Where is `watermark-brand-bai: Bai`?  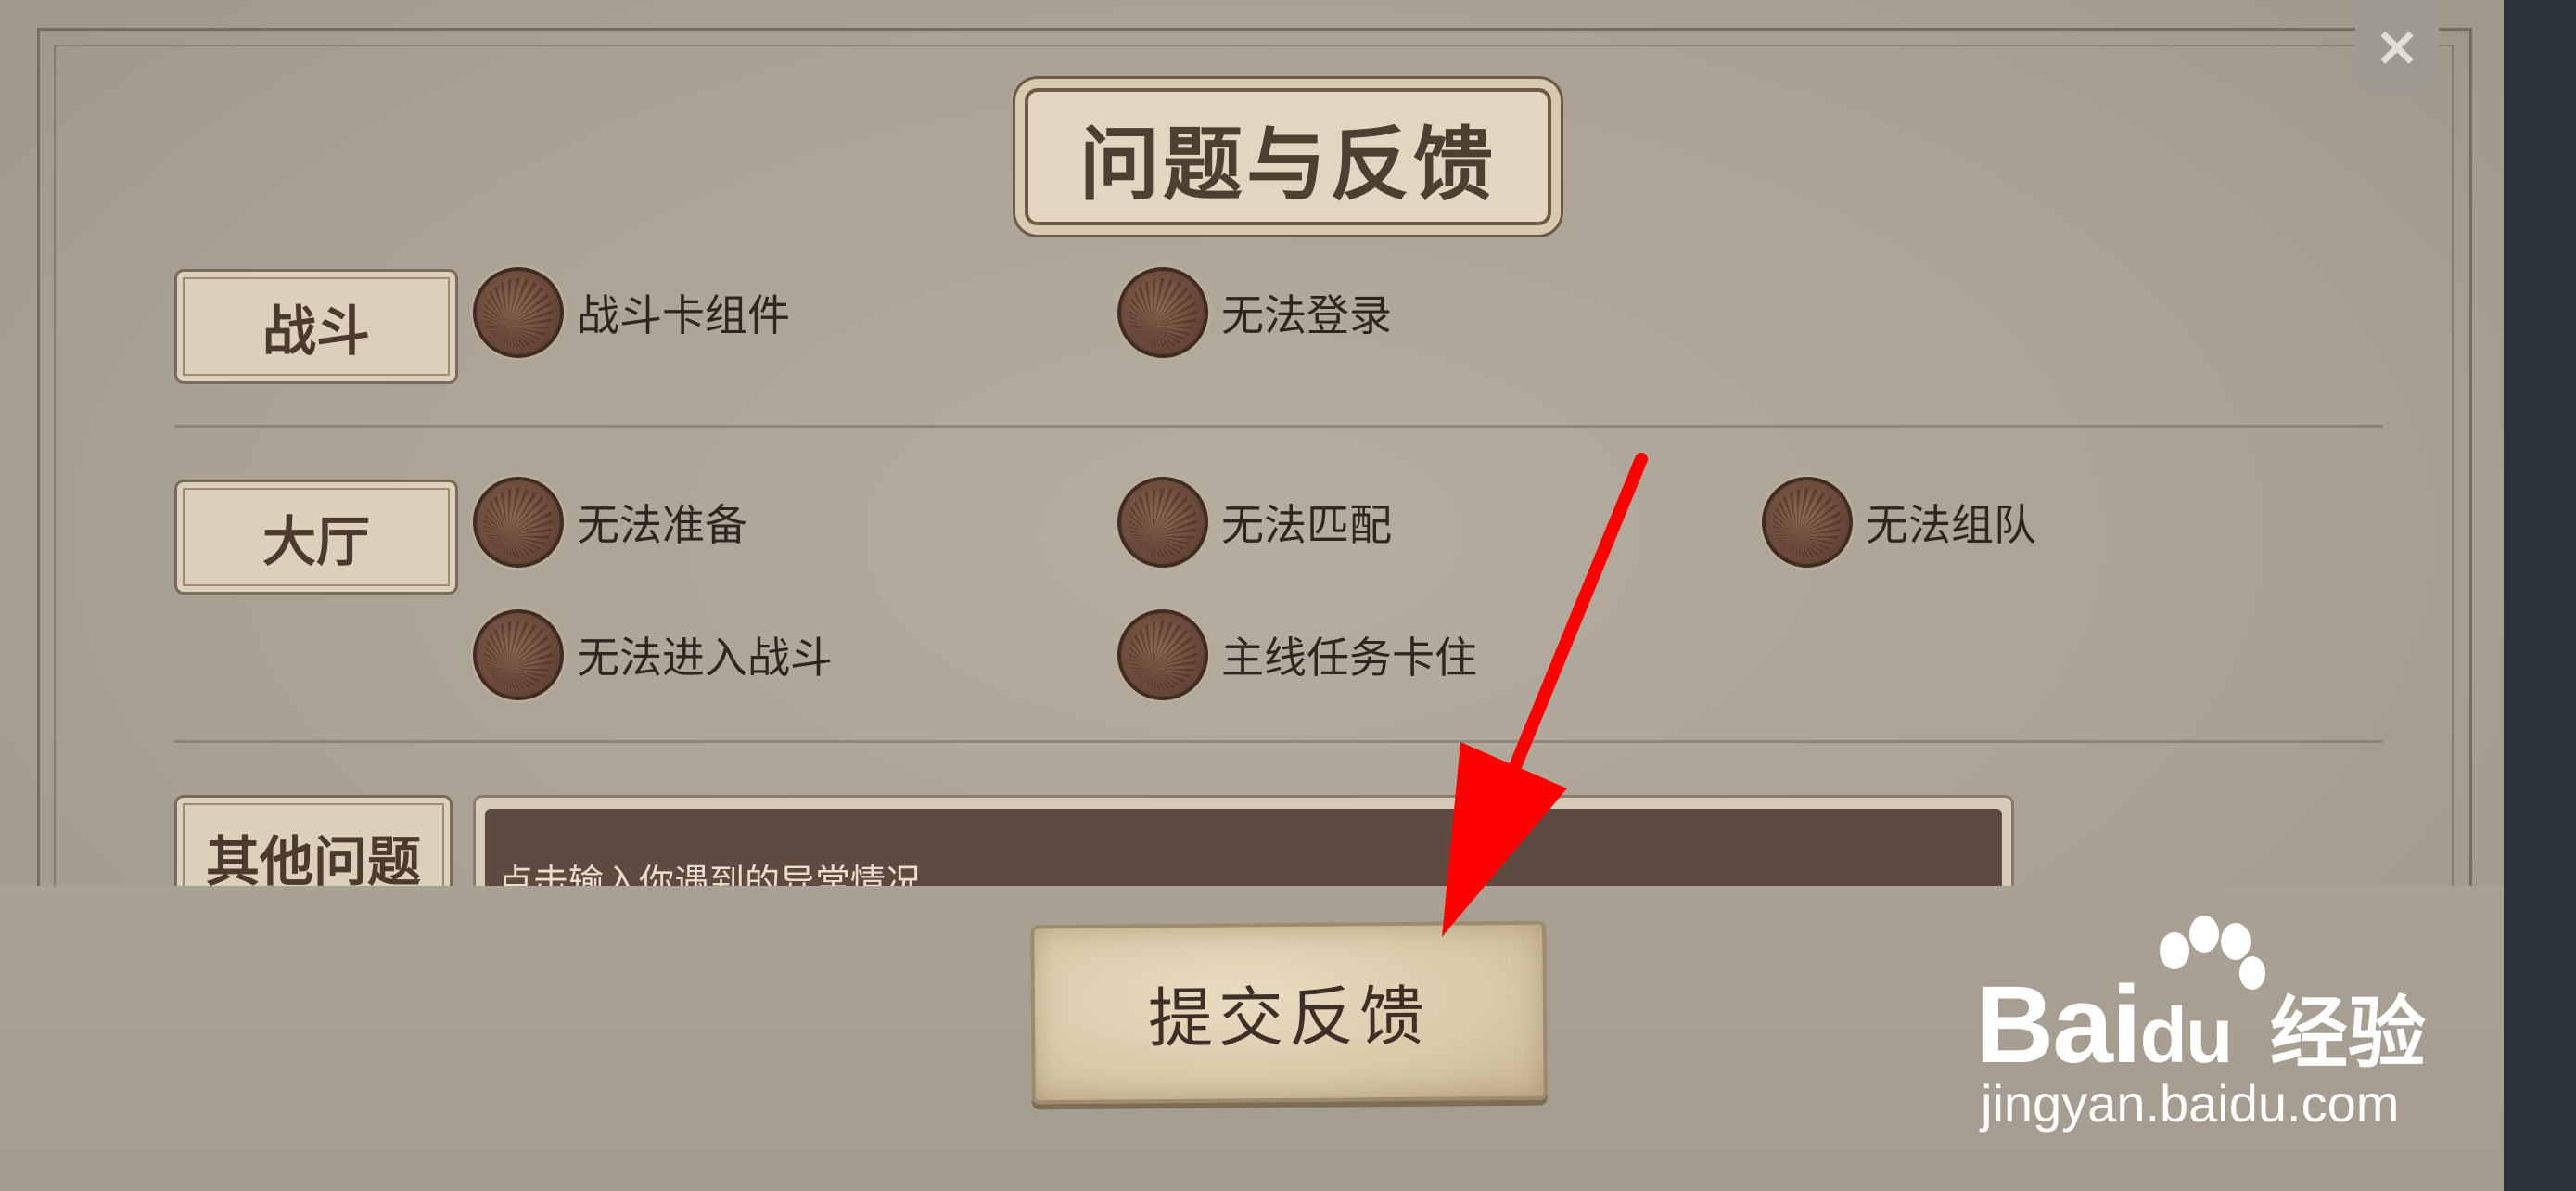 watermark-brand-bai: Bai is located at coordinates (2058, 1025).